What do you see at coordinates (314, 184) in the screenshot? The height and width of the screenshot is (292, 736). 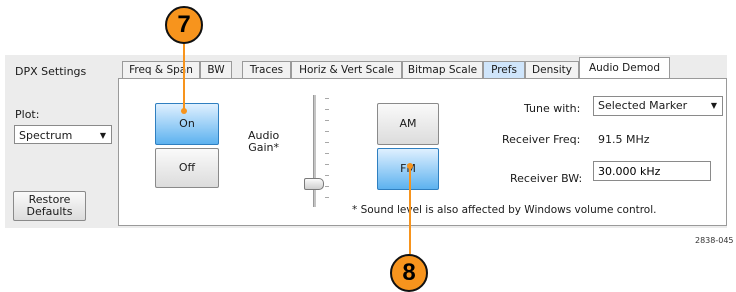 I see `audio-gain-slider-handle` at bounding box center [314, 184].